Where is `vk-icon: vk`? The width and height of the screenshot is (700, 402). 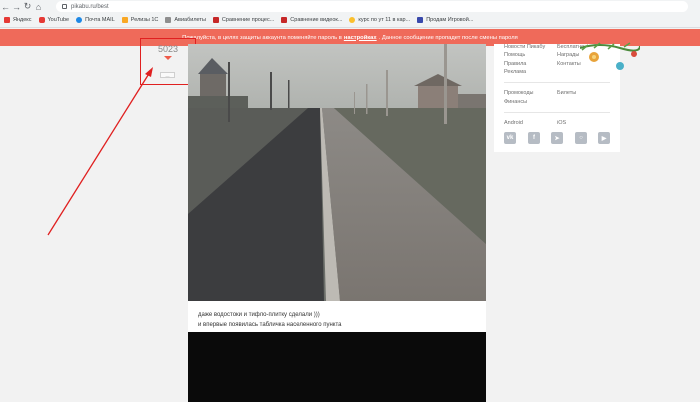 vk-icon: vk is located at coordinates (510, 138).